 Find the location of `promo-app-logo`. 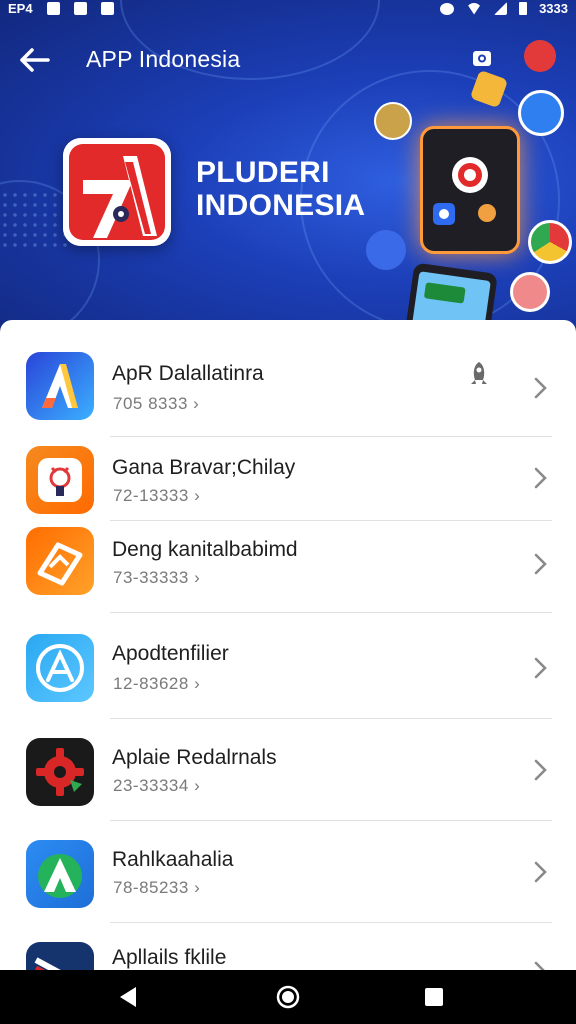

promo-app-logo is located at coordinates (117, 192).